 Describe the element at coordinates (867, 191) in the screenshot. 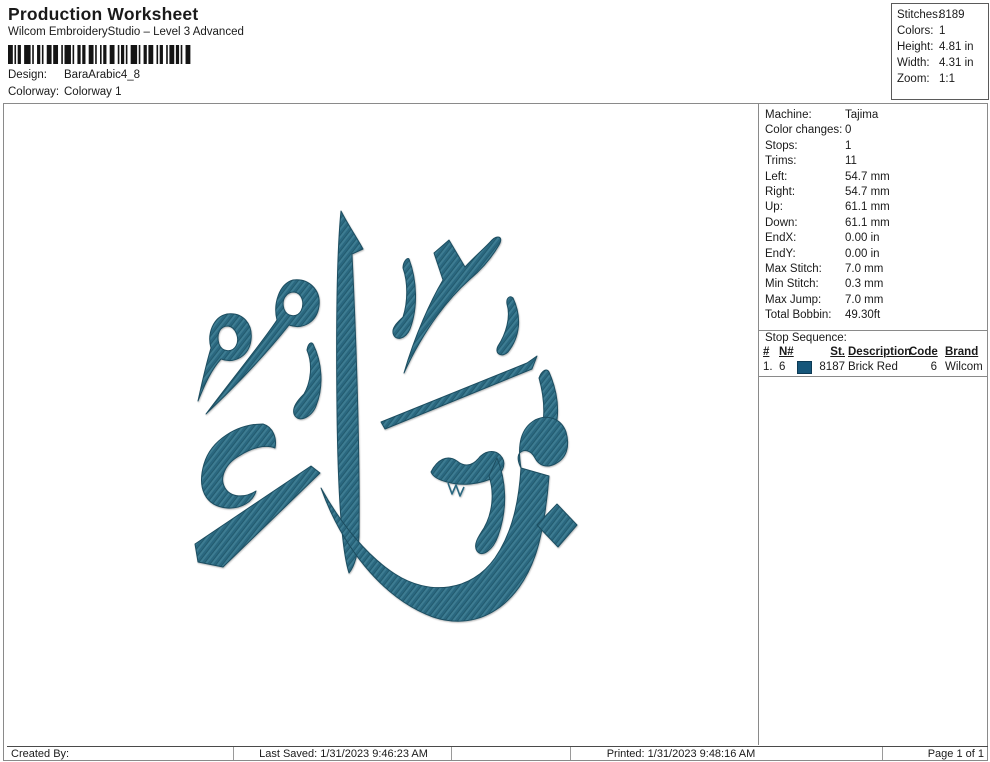

I see `machine-row-value: 54.7 mm` at that location.